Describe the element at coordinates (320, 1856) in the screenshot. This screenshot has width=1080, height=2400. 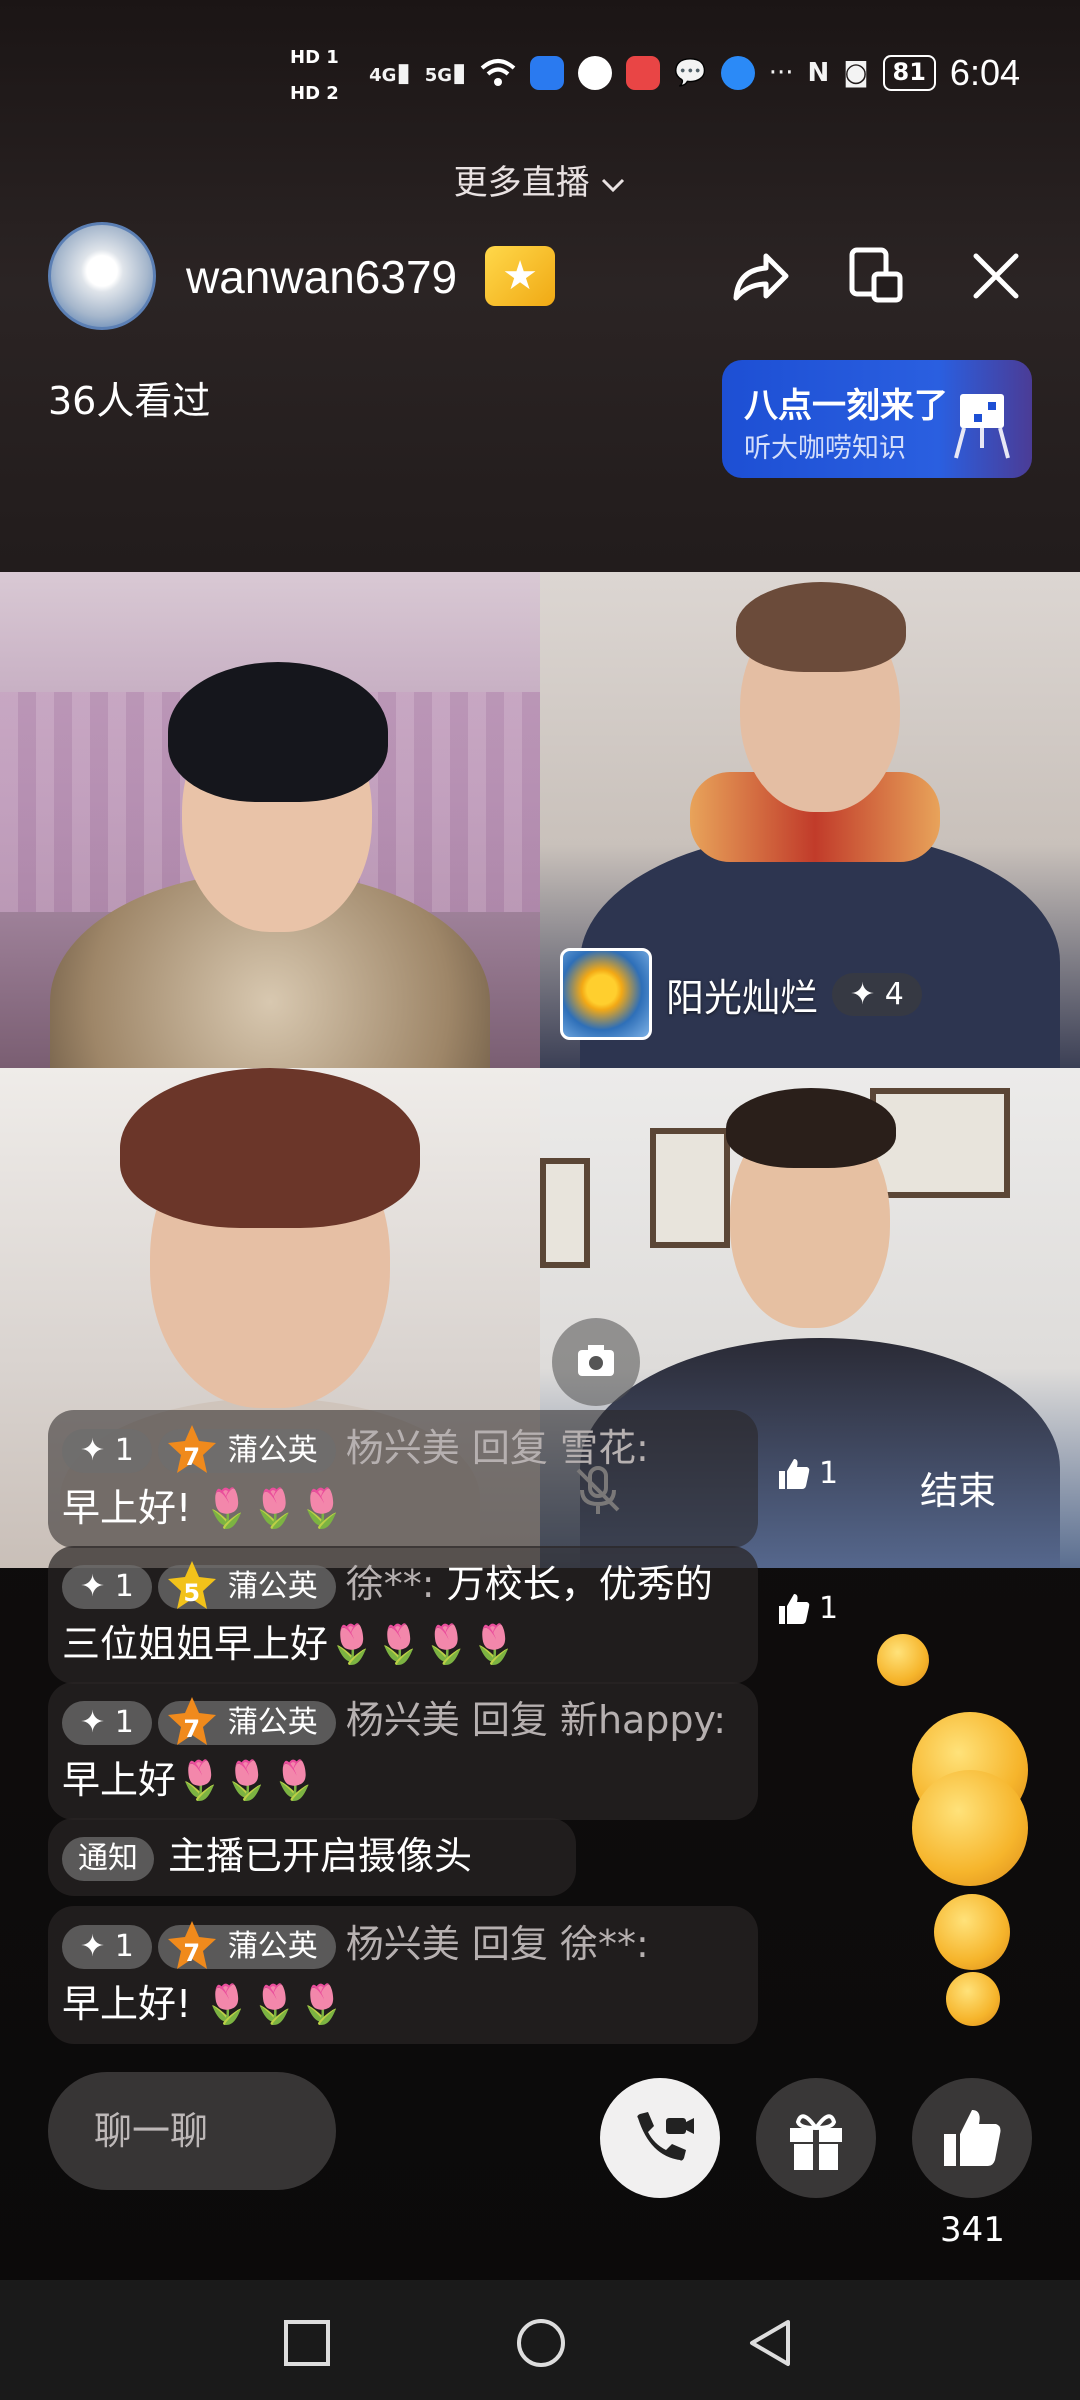
I see `comment-text: 主播已开启摄像头` at that location.